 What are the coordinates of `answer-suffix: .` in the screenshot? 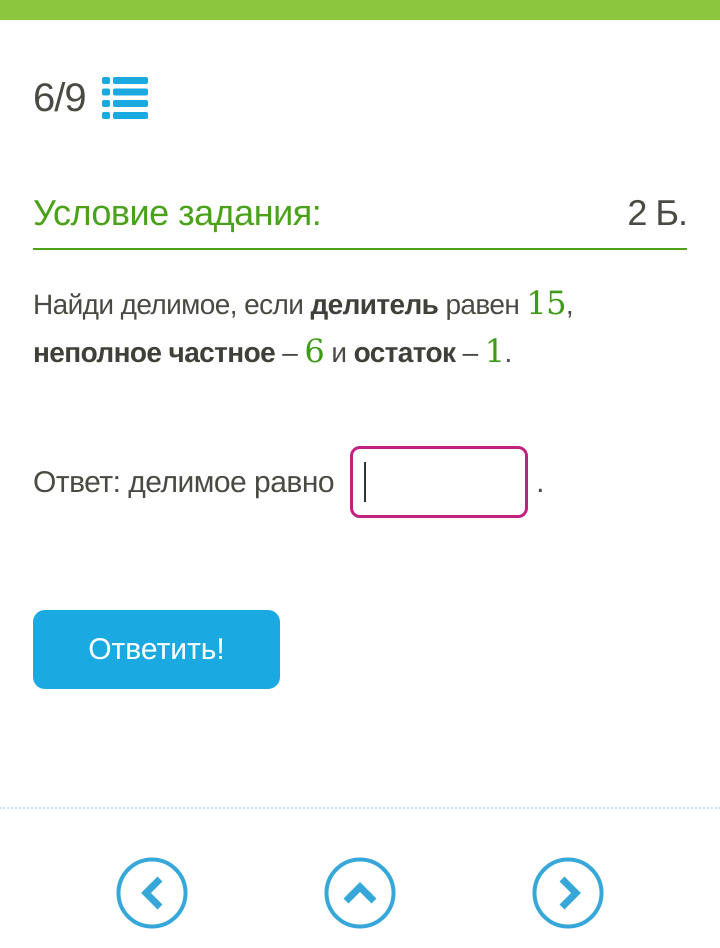 It's located at (540, 482).